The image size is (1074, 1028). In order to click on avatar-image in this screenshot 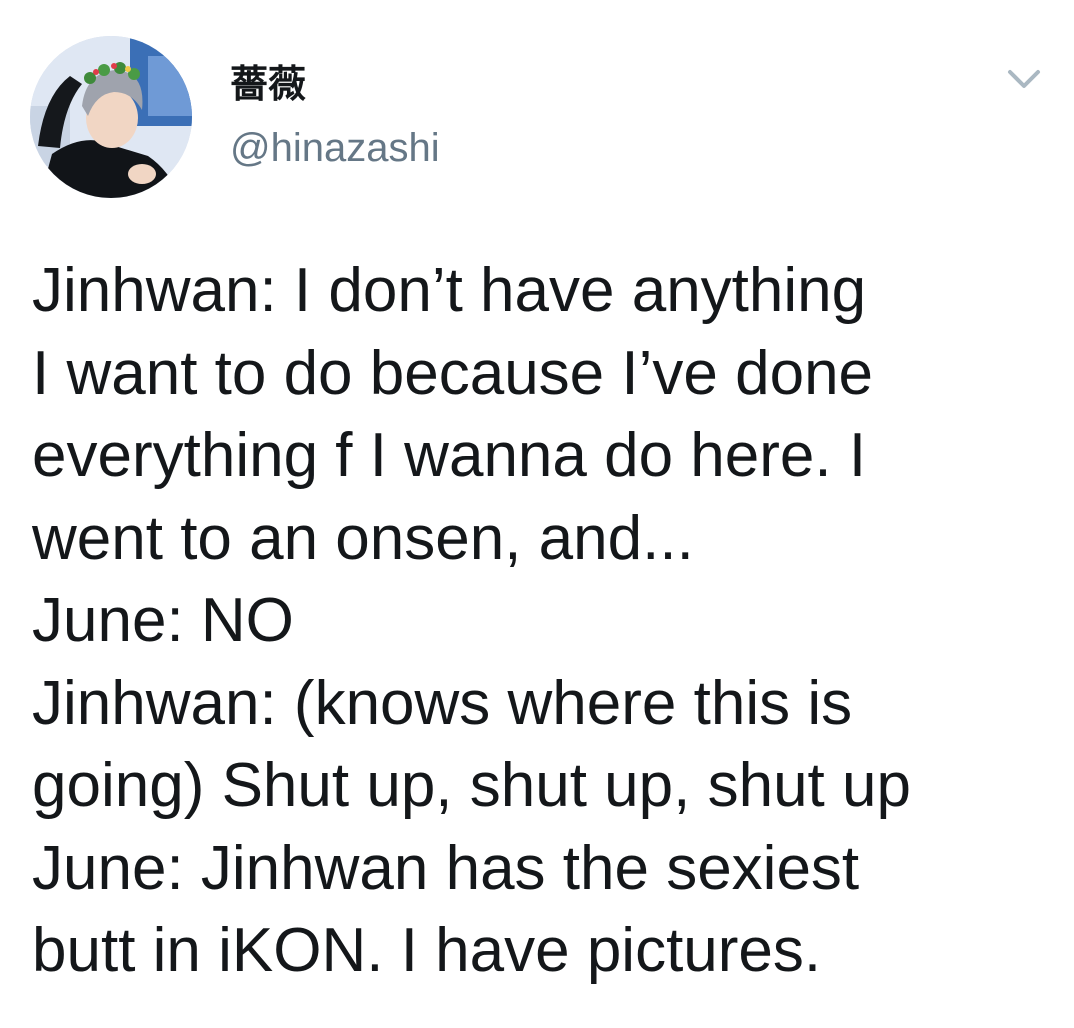, I will do `click(111, 117)`.